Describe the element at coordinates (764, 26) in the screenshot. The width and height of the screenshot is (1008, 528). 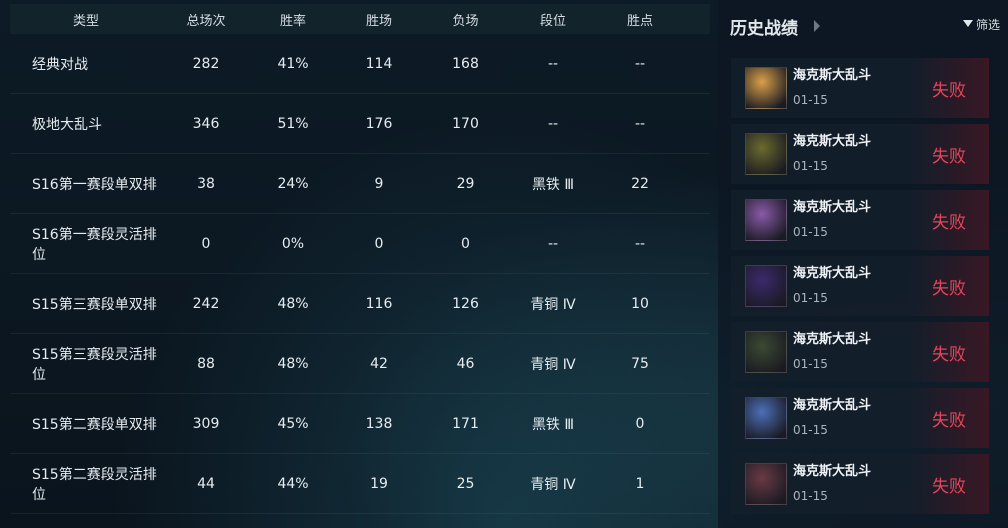
I see `history-title: 历史战绩` at that location.